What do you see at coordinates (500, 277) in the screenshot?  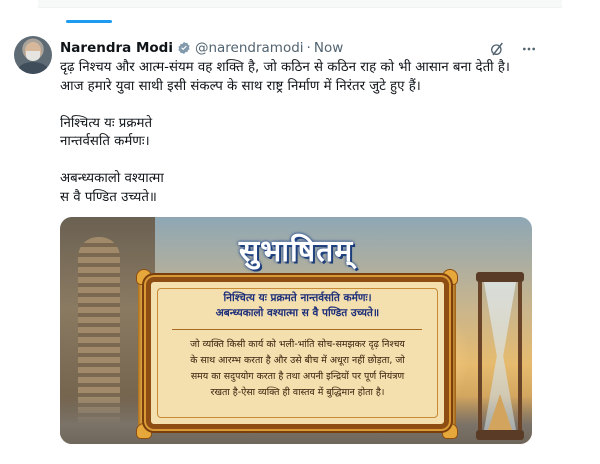 I see `hourglass-cap` at bounding box center [500, 277].